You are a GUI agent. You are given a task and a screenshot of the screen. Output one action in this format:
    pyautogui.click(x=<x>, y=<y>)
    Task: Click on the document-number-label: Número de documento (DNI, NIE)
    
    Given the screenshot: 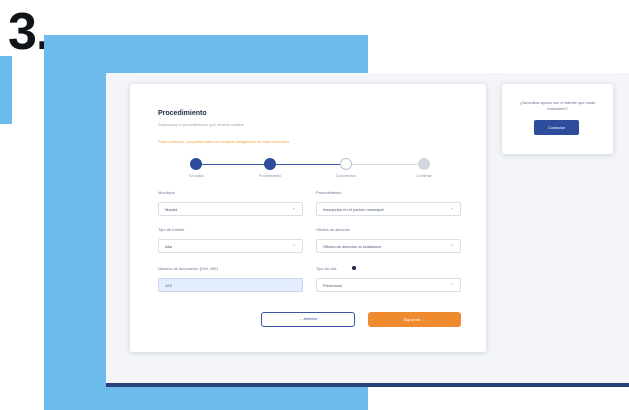 What is the action you would take?
    pyautogui.click(x=188, y=268)
    